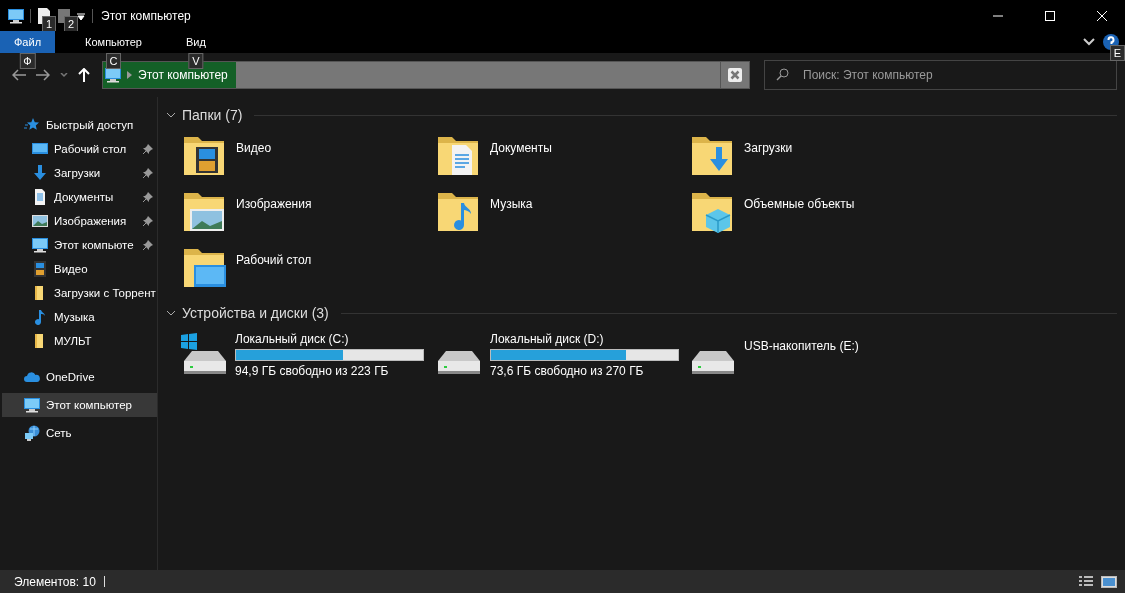 The width and height of the screenshot is (1125, 593). I want to click on search-icon, so click(782, 74).